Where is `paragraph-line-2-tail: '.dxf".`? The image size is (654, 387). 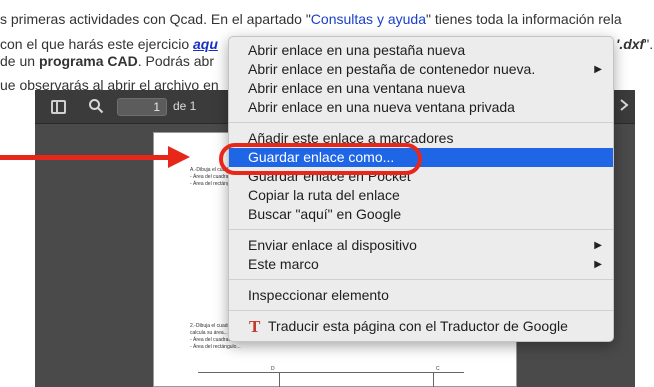 paragraph-line-2-tail: '.dxf". is located at coordinates (634, 44).